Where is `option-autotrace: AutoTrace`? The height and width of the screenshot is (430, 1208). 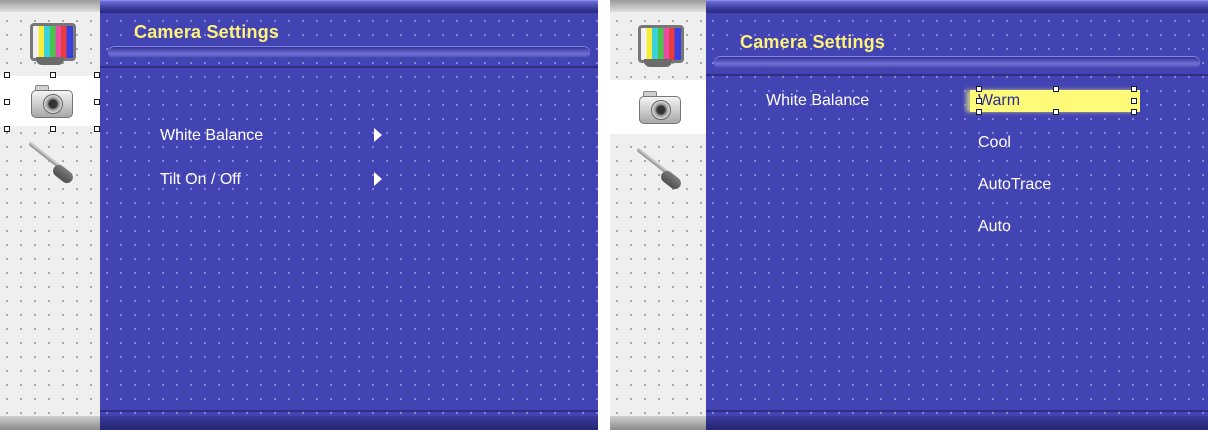 option-autotrace: AutoTrace is located at coordinates (1014, 185).